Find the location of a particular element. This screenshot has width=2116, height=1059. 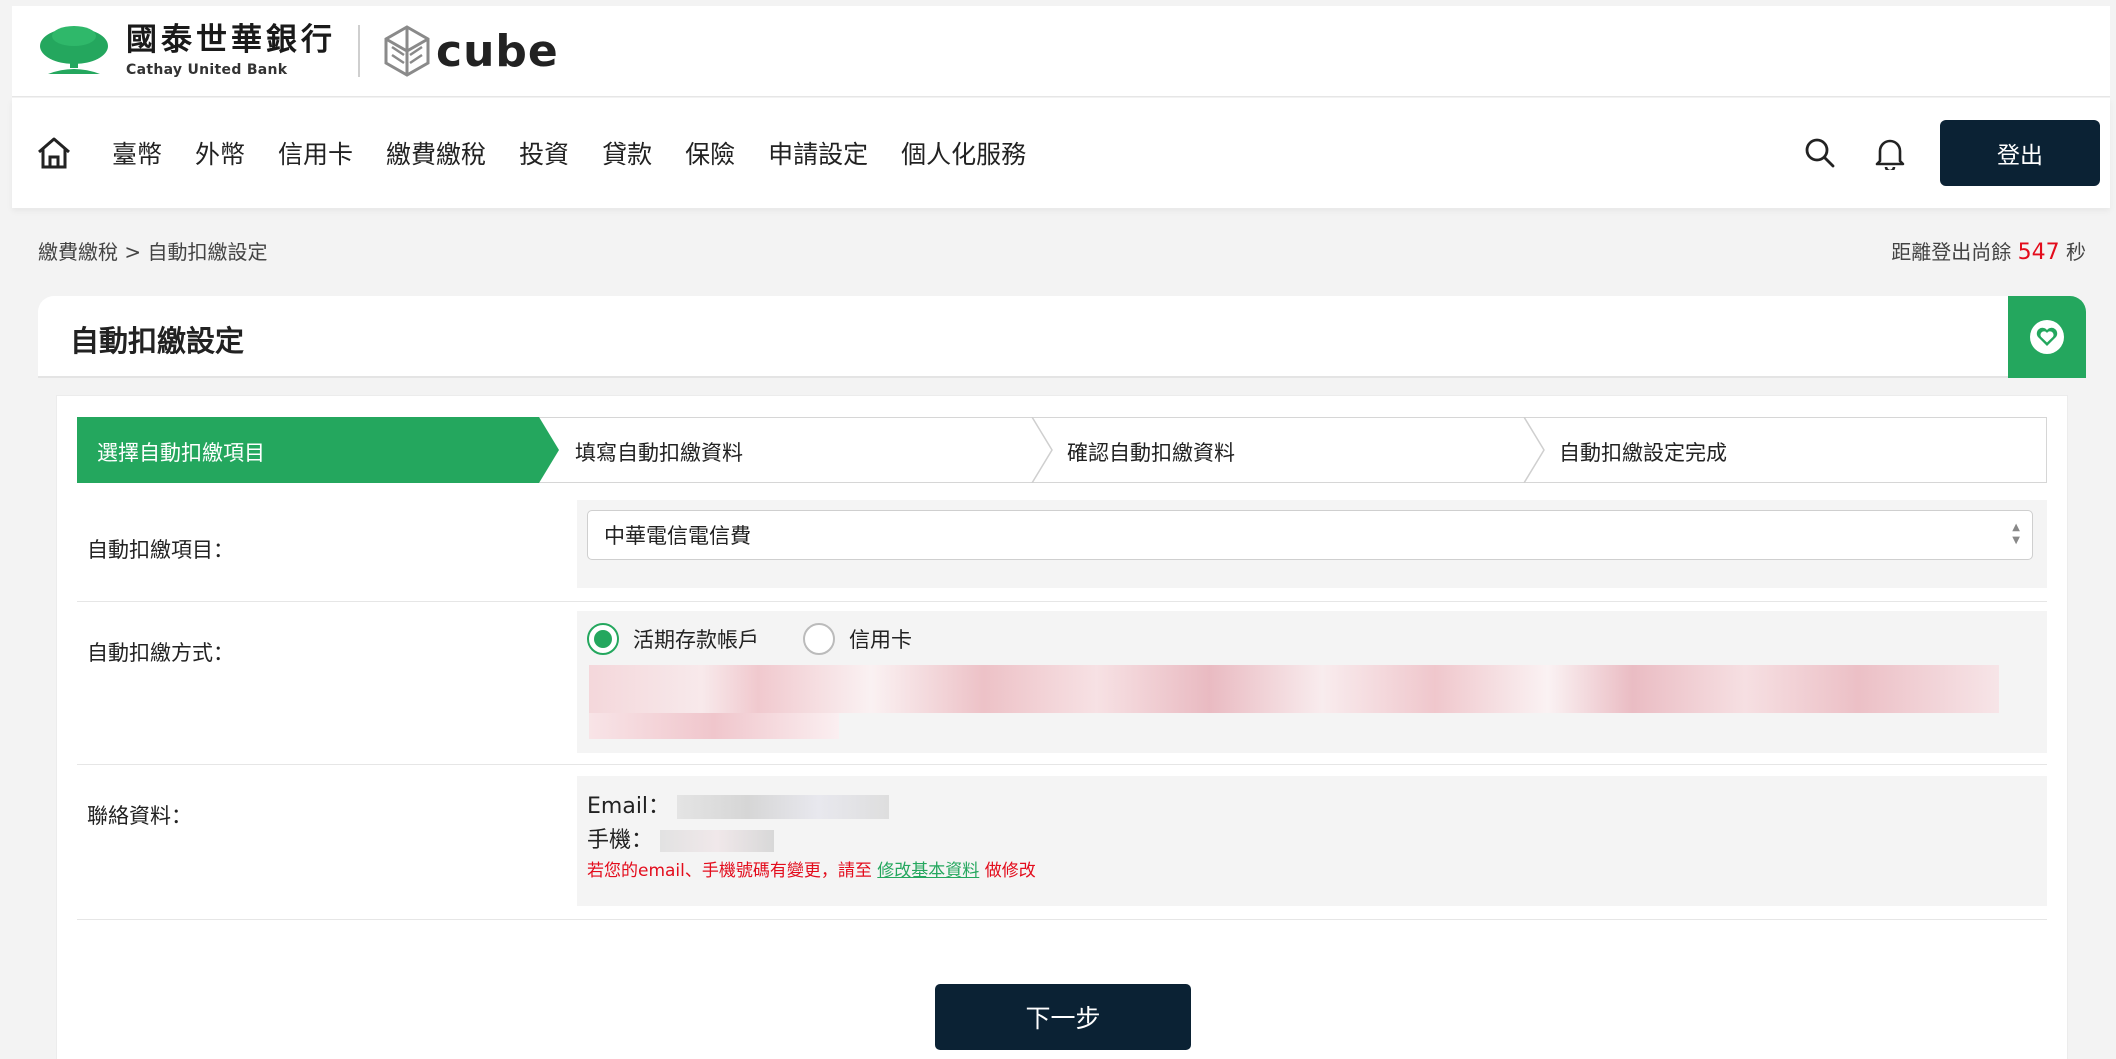

debit-item-label: 自動扣繳項目： is located at coordinates (160, 550).